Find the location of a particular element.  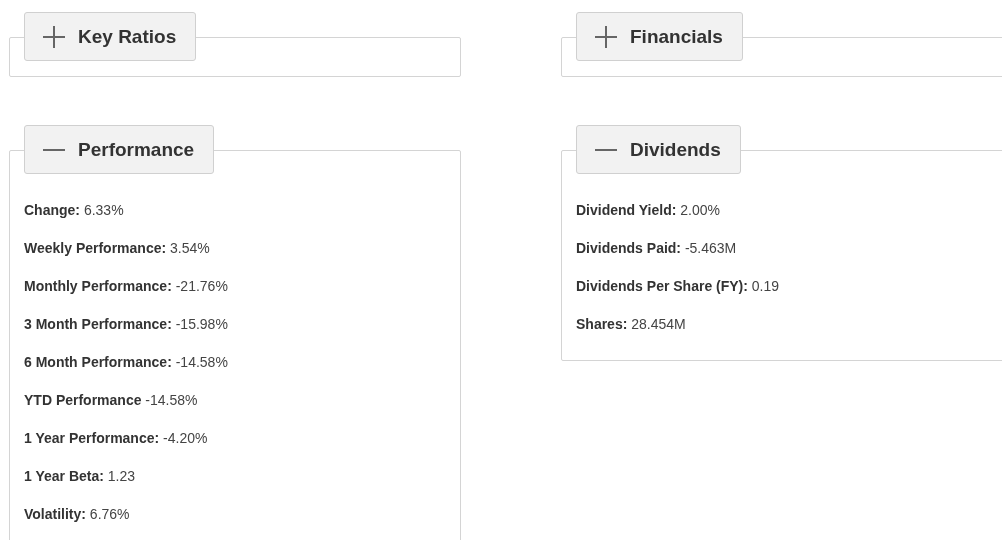

stat-line: YTD Performance -14.58% is located at coordinates (111, 400).